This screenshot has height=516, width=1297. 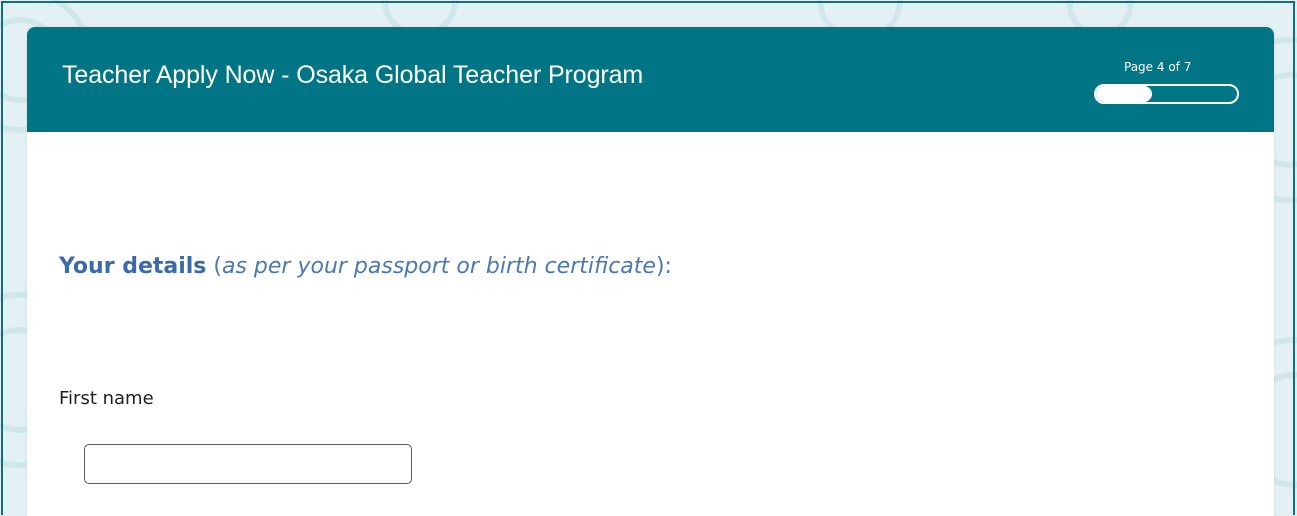 I want to click on progress-bar-fill, so click(x=1124, y=94).